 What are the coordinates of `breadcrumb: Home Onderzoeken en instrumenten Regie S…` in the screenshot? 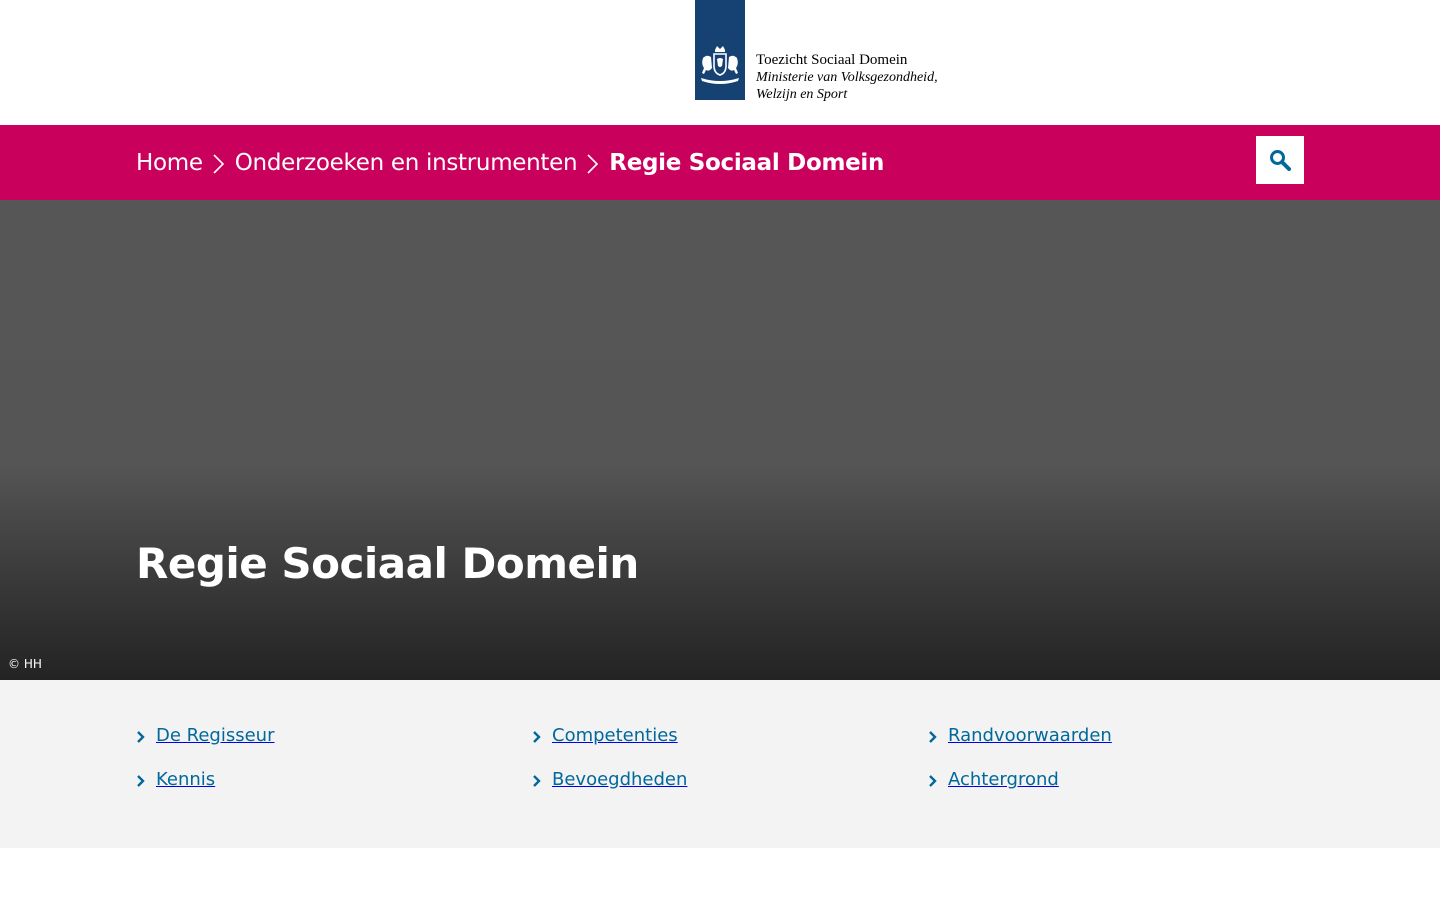 It's located at (510, 163).